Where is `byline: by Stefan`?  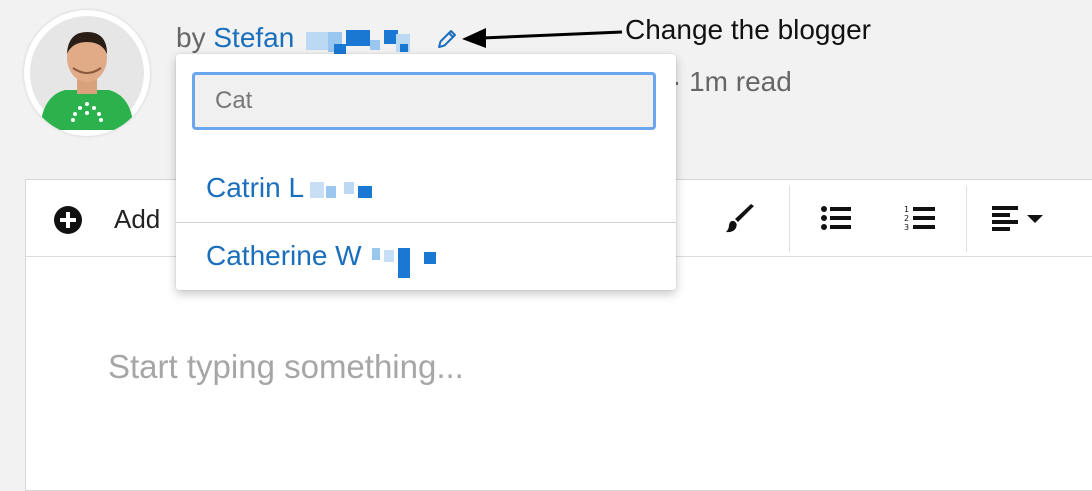
byline: by Stefan is located at coordinates (235, 38).